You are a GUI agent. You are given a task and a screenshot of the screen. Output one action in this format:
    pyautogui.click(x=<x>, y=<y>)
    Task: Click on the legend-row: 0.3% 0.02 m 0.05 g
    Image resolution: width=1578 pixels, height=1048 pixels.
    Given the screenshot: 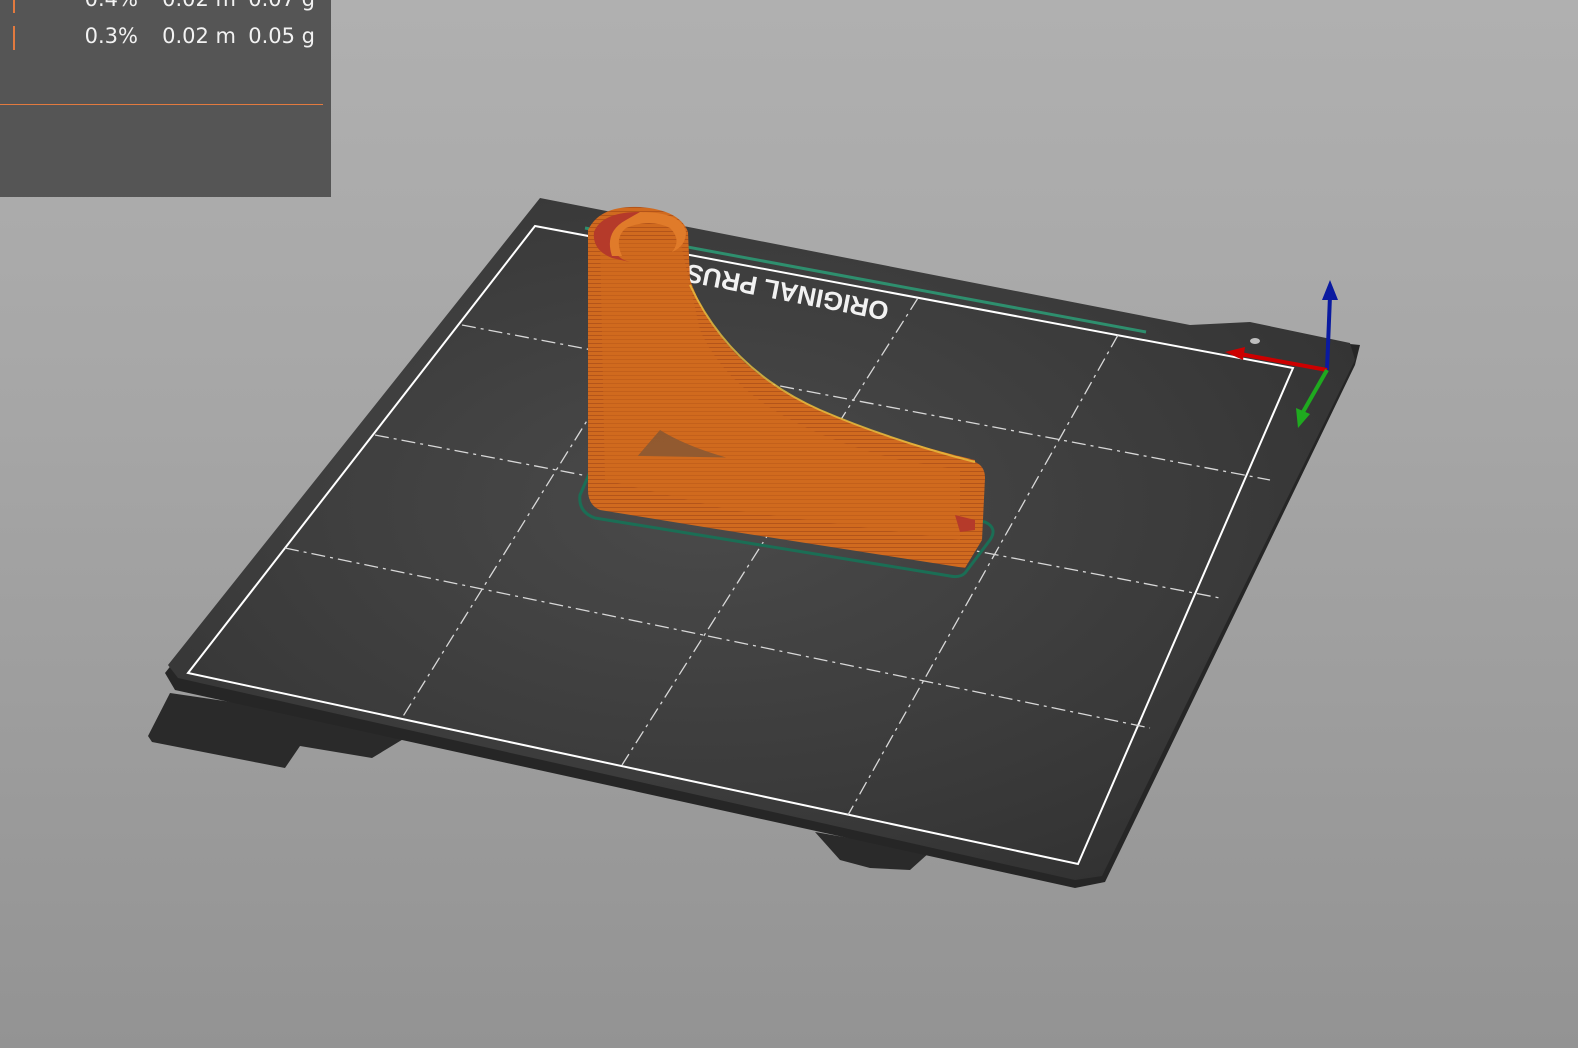 What is the action you would take?
    pyautogui.click(x=165, y=39)
    